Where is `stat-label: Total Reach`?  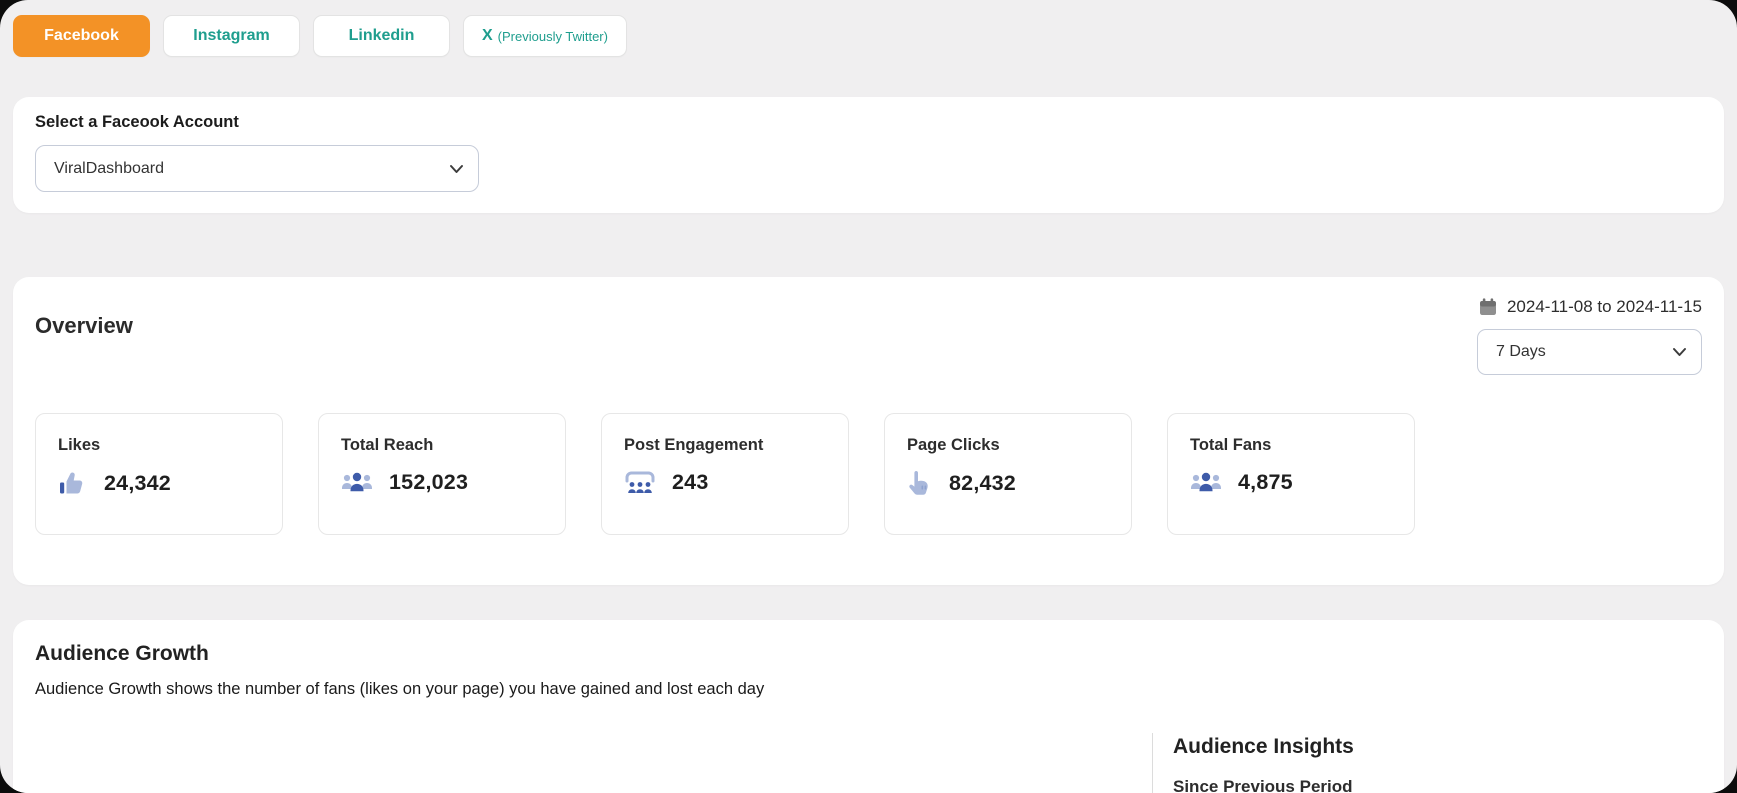 stat-label: Total Reach is located at coordinates (387, 445).